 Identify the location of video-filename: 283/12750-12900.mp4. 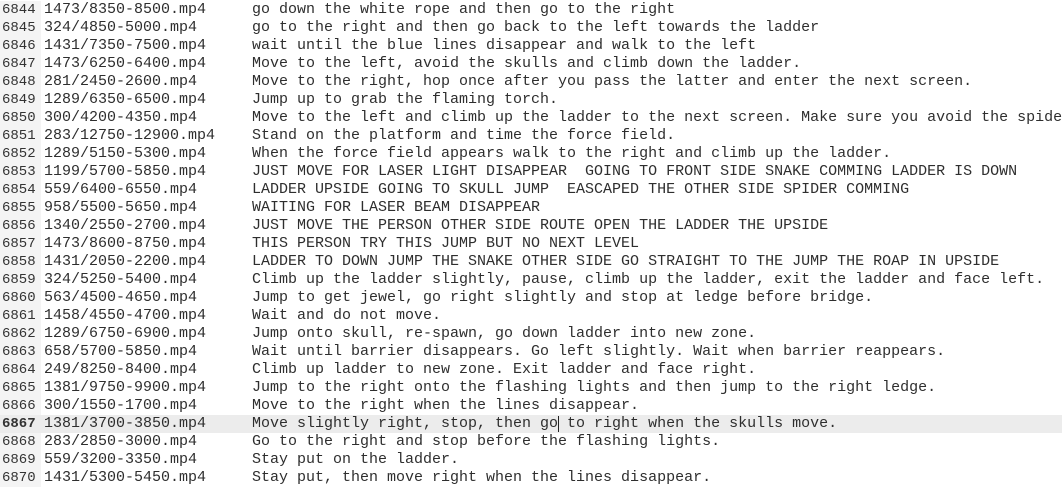
(130, 135).